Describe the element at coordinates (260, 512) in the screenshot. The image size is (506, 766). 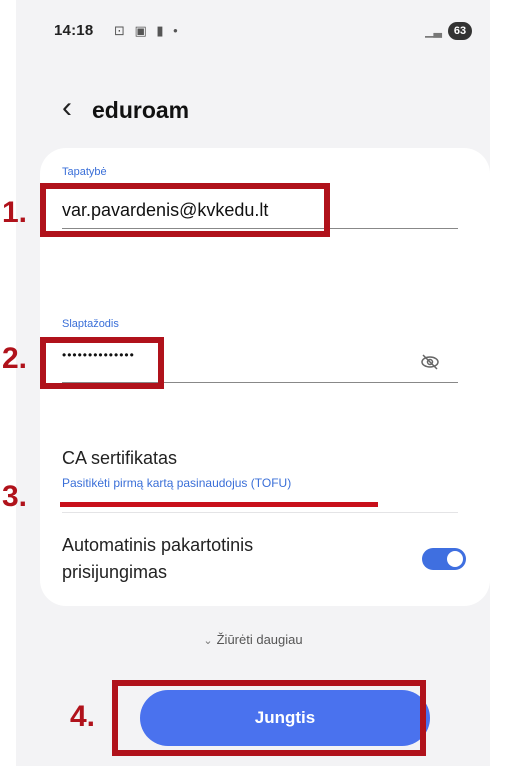
I see `divider` at that location.